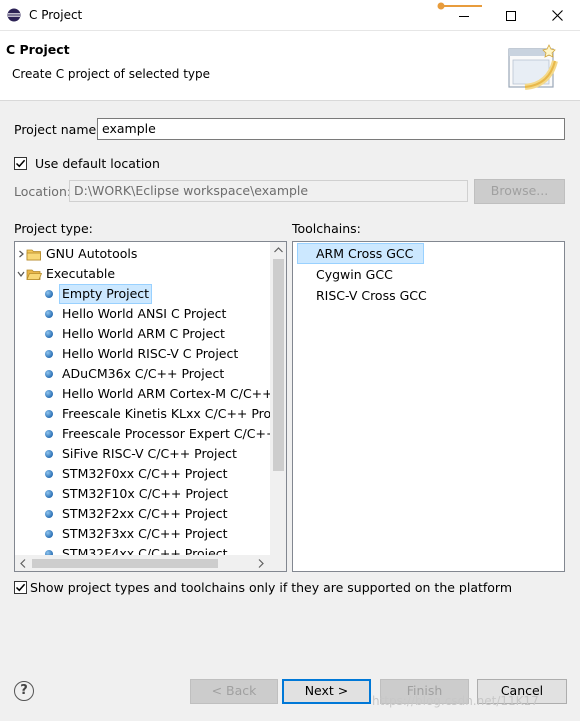 Image resolution: width=580 pixels, height=721 pixels. Describe the element at coordinates (53, 228) in the screenshot. I see `project-type-label: Project type:` at that location.